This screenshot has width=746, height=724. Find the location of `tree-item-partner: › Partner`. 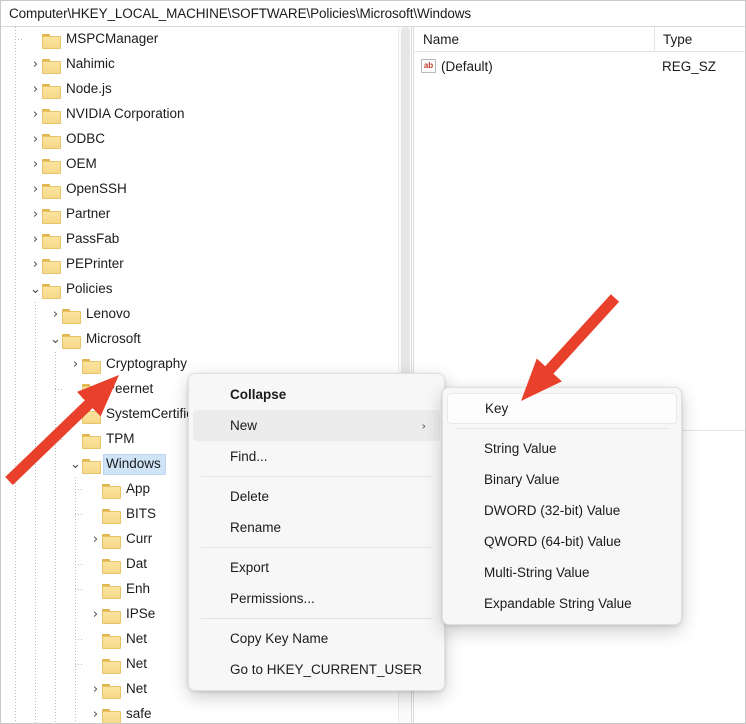

tree-item-partner: › Partner is located at coordinates (199, 214).